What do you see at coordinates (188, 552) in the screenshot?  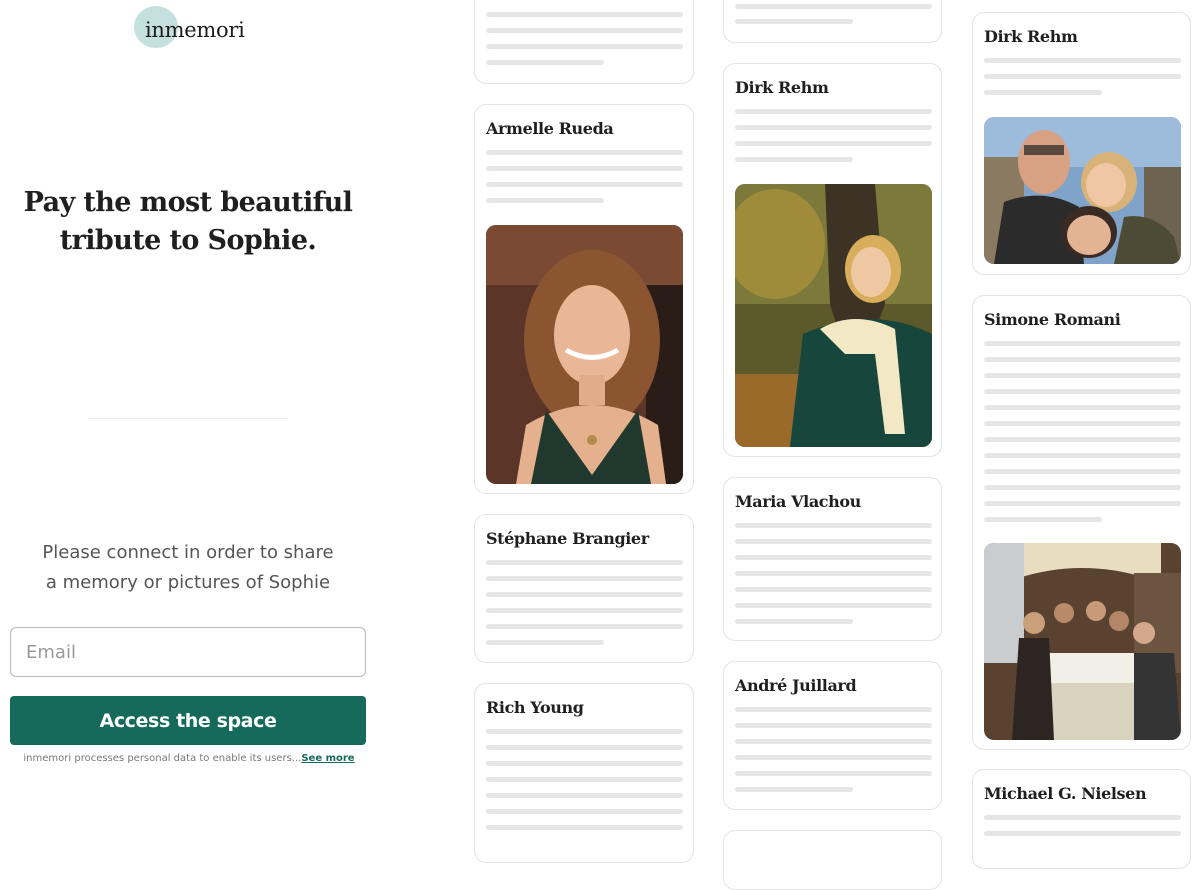 I see `connect-line-1: Please connect in order to share` at bounding box center [188, 552].